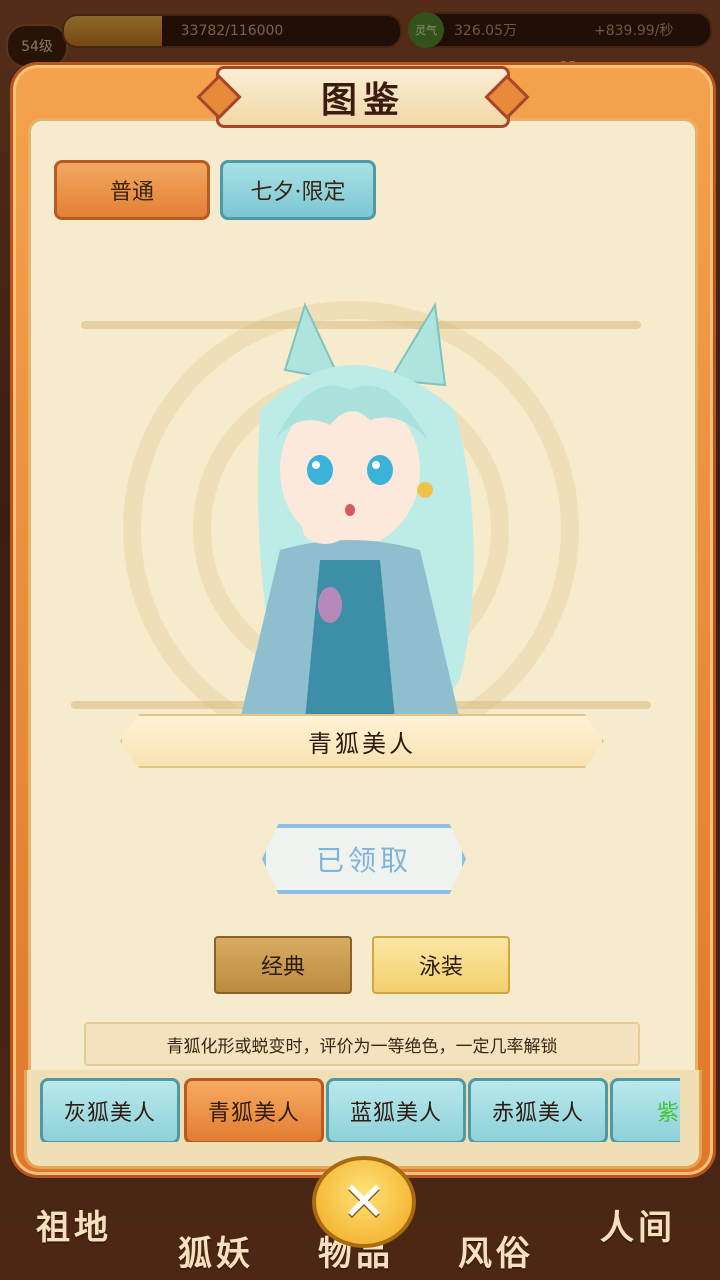  What do you see at coordinates (668, 1113) in the screenshot?
I see `list-item-label: 紫狐` at bounding box center [668, 1113].